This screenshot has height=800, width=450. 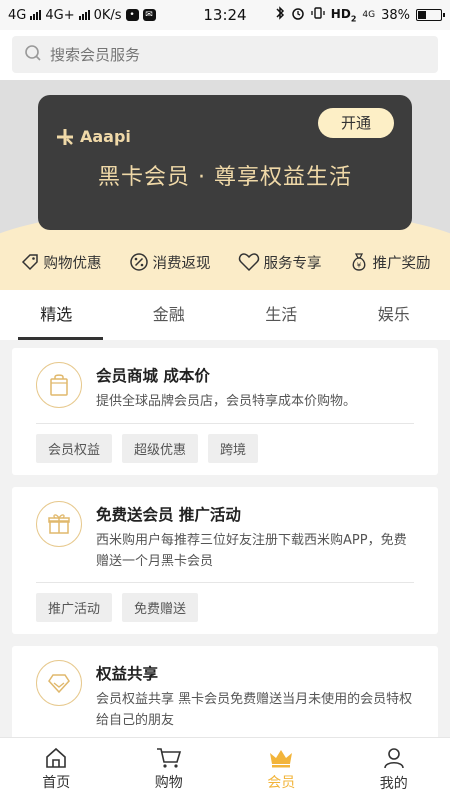 I want to click on nav-label: 我的, so click(x=393, y=783).